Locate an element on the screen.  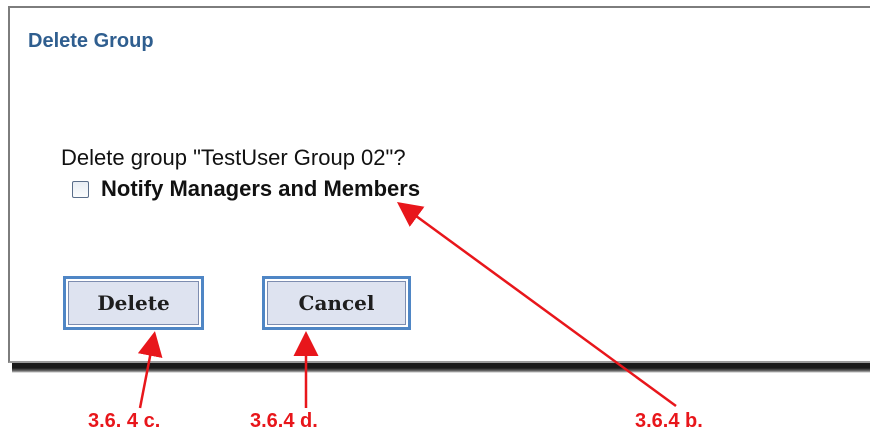
delete-callout-label: 3.6. 4 c. is located at coordinates (124, 421).